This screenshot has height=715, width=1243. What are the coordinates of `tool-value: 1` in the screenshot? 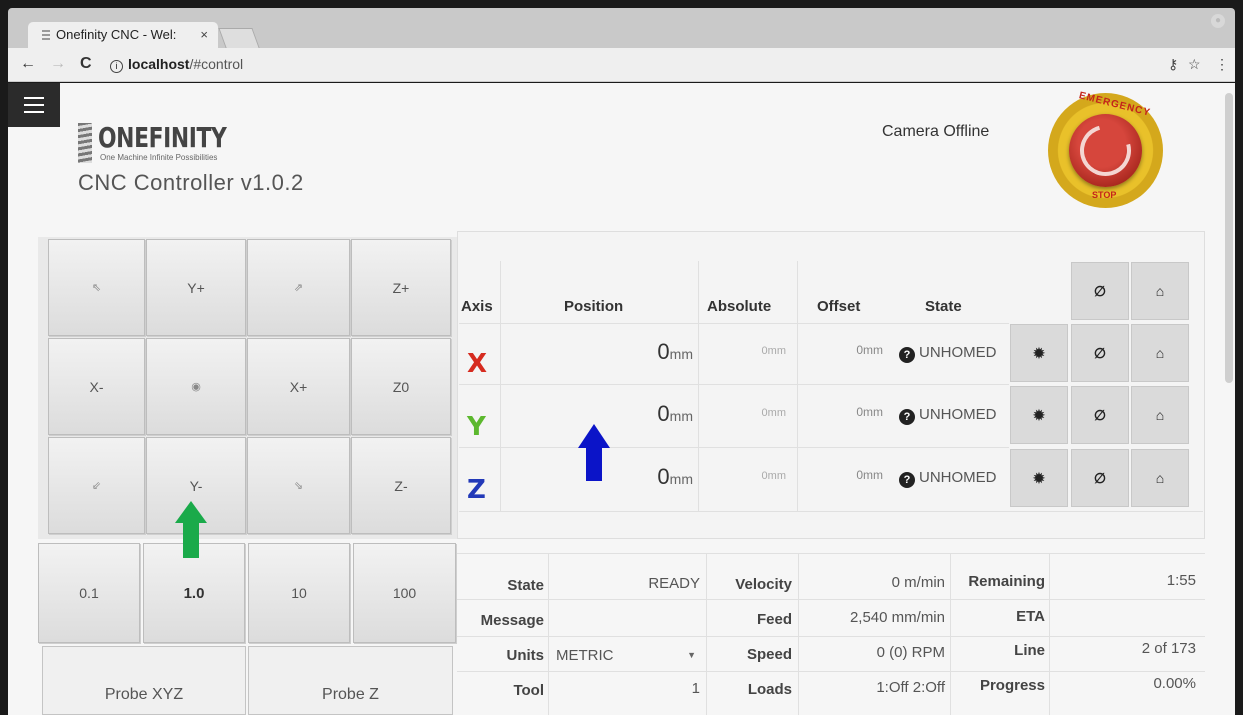 It's located at (695, 688).